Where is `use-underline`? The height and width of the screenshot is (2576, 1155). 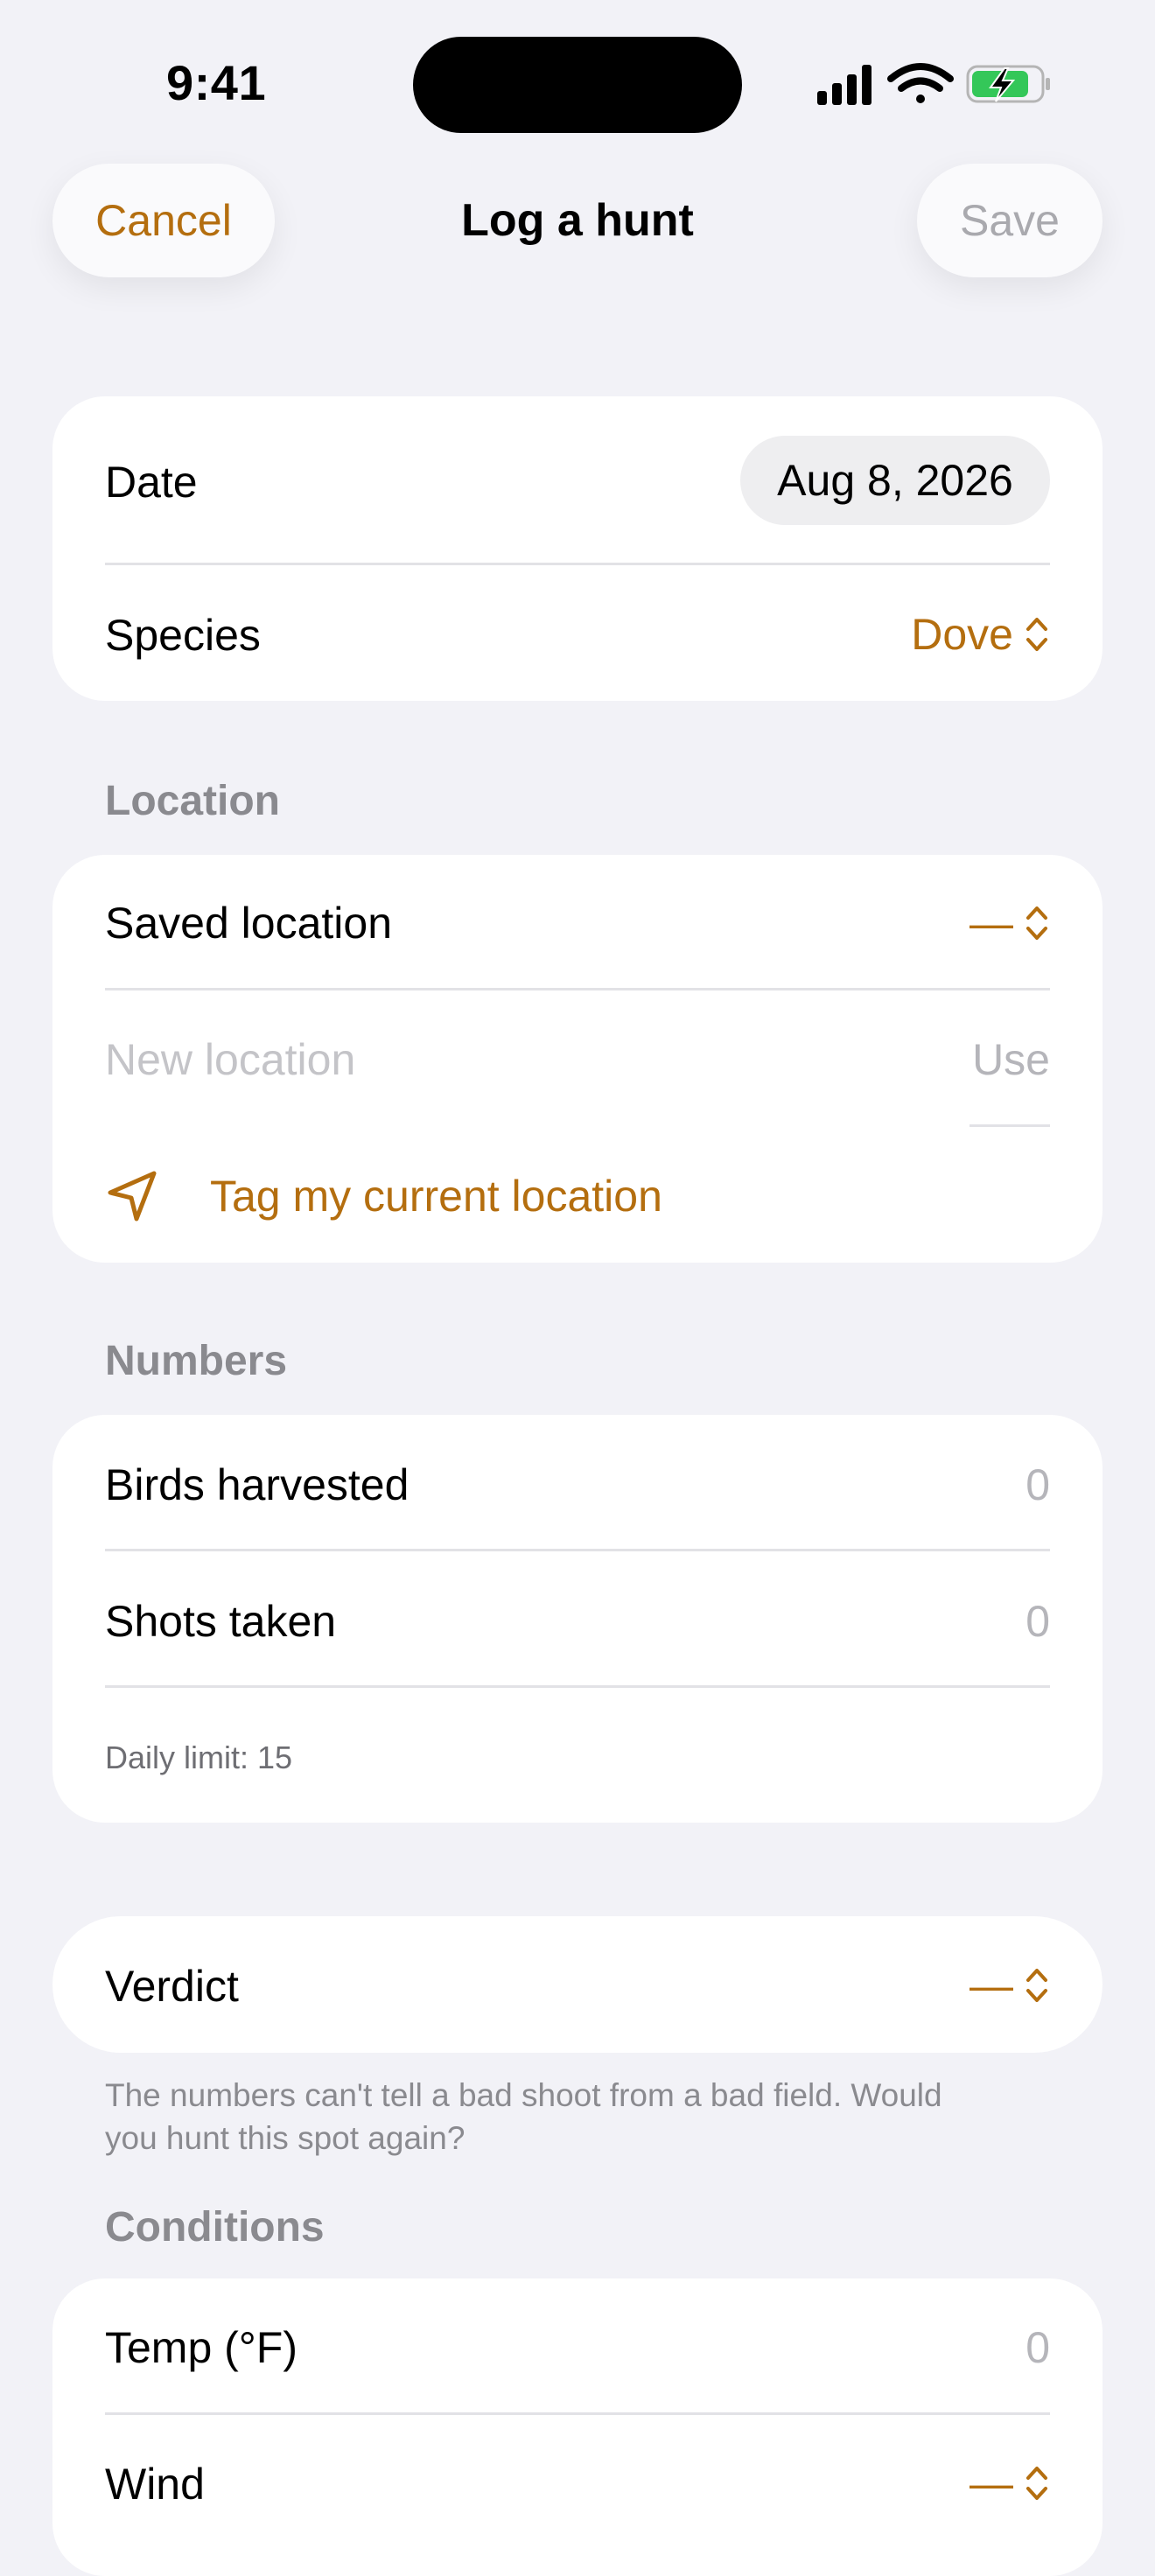 use-underline is located at coordinates (1010, 1125).